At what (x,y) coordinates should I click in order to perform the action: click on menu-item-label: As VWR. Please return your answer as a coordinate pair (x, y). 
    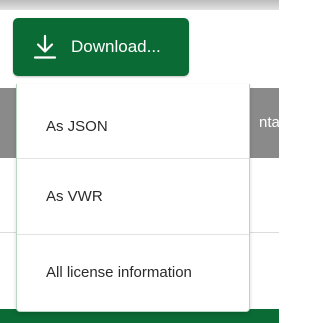
    Looking at the image, I should click on (74, 196).